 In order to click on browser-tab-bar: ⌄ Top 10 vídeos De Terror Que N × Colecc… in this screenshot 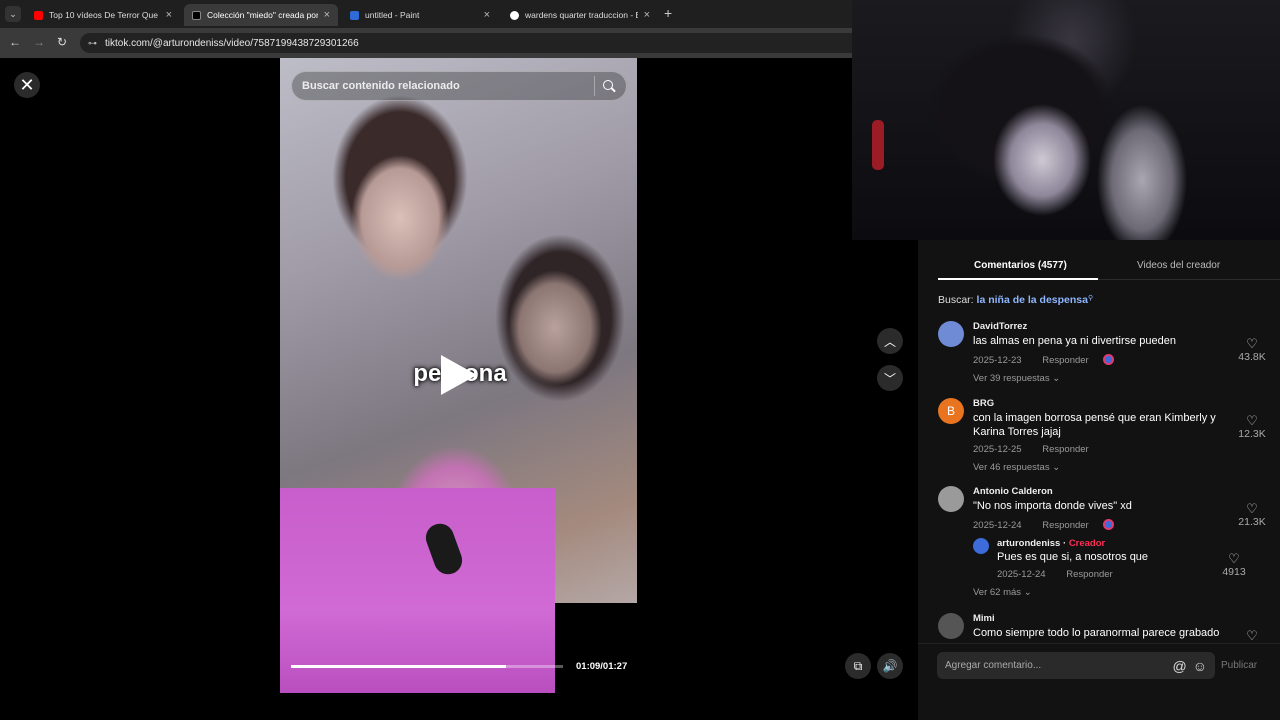, I will do `click(426, 14)`.